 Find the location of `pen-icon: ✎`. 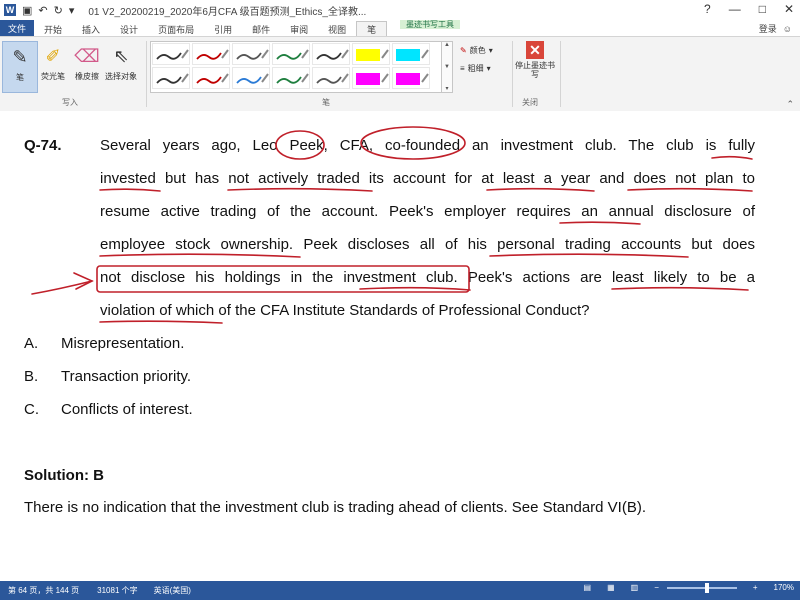

pen-icon: ✎ is located at coordinates (20, 56).